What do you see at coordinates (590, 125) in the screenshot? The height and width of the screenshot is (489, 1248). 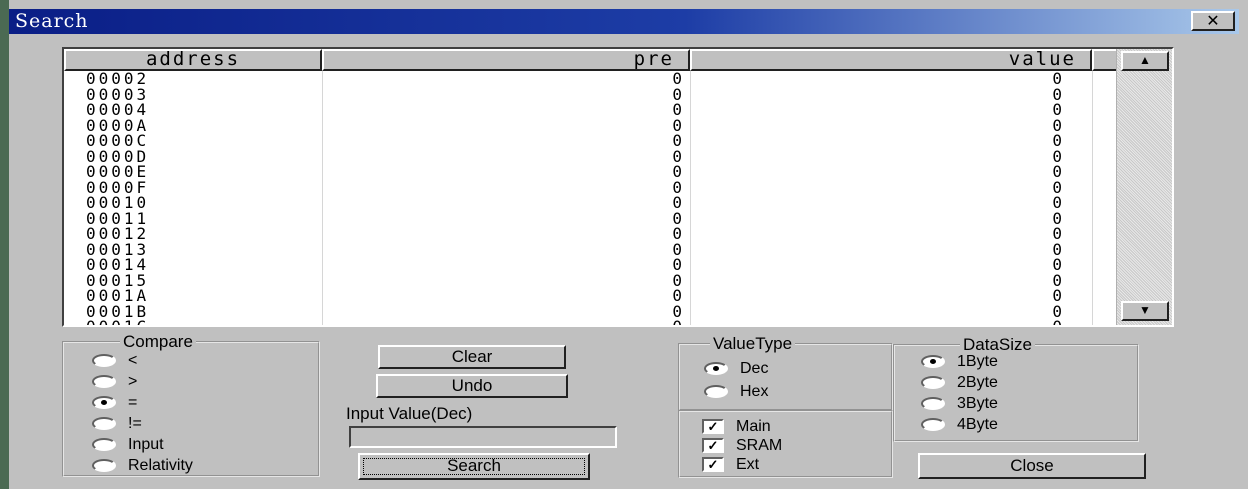 I see `table-row: 0000A 0 0` at bounding box center [590, 125].